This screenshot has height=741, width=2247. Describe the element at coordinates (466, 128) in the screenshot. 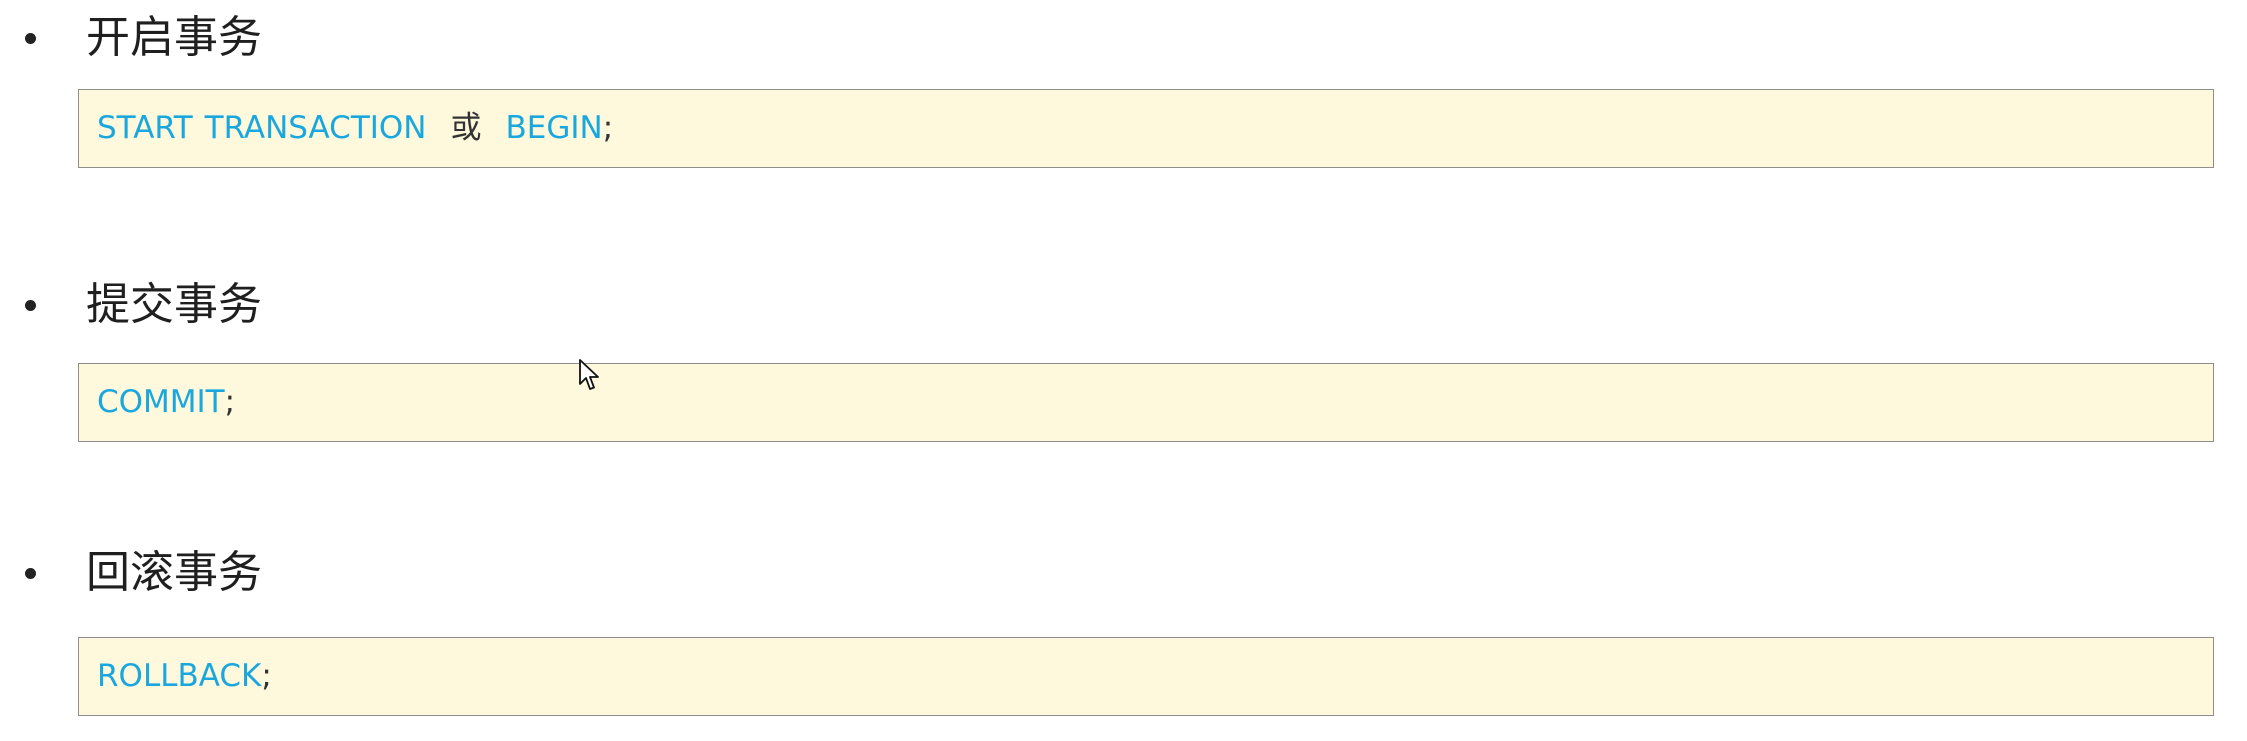

I see `code-text-or: 或` at that location.